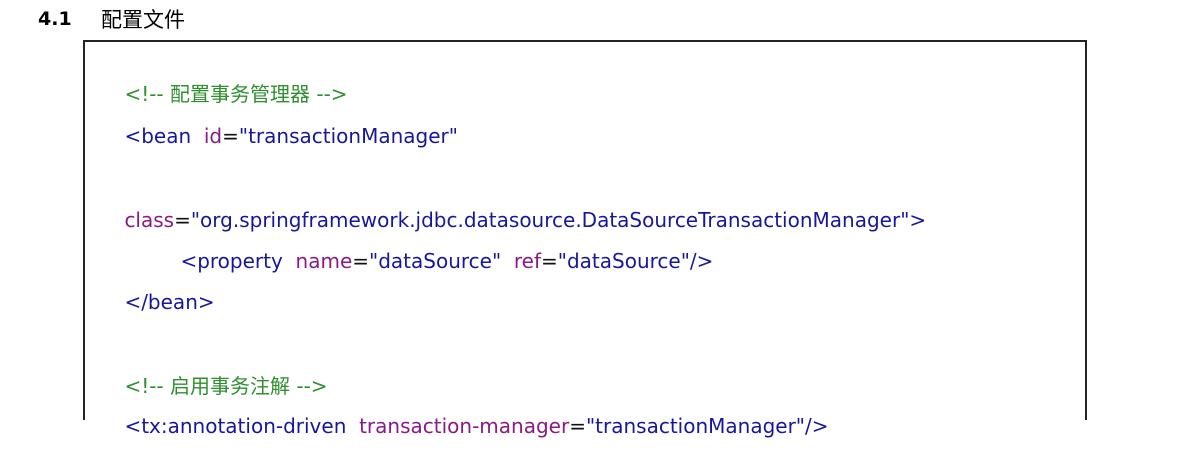  Describe the element at coordinates (55, 19) in the screenshot. I see `section-number: 4.1` at that location.